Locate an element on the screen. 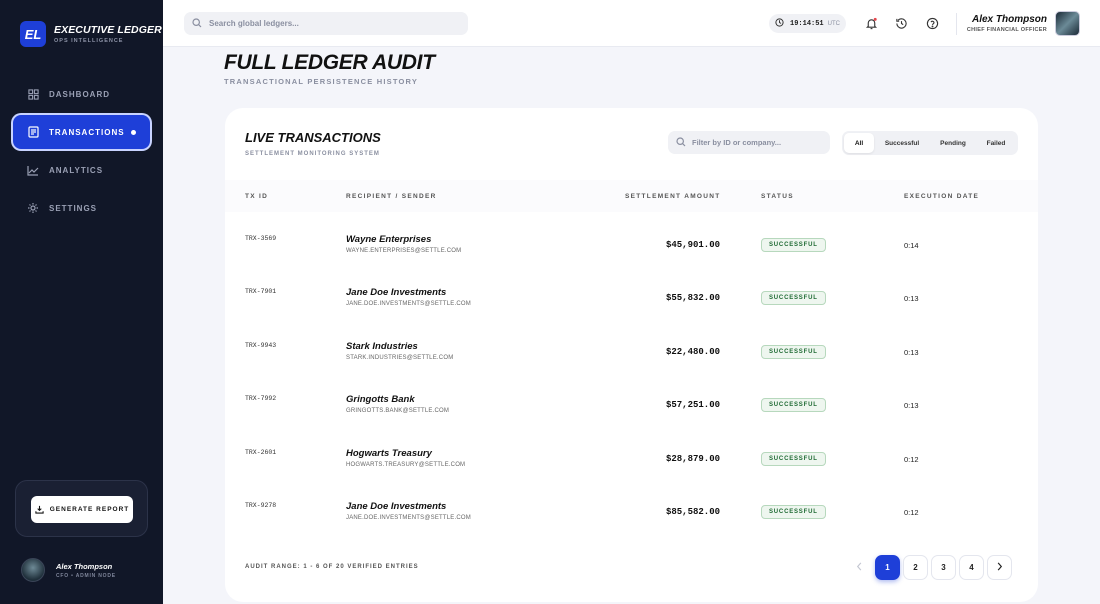 This screenshot has height=604, width=1100. settlement-amount: $85,582.00 is located at coordinates (692, 512).